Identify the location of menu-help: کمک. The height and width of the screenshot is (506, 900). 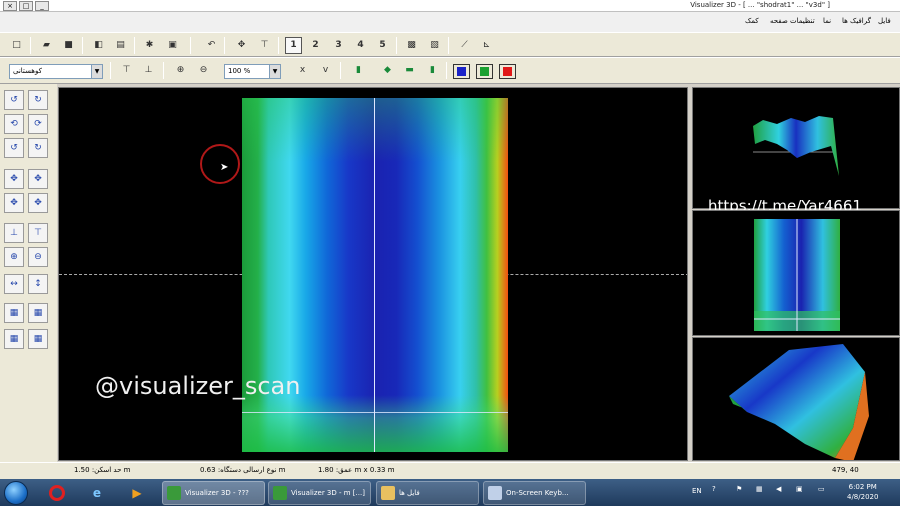
(752, 21).